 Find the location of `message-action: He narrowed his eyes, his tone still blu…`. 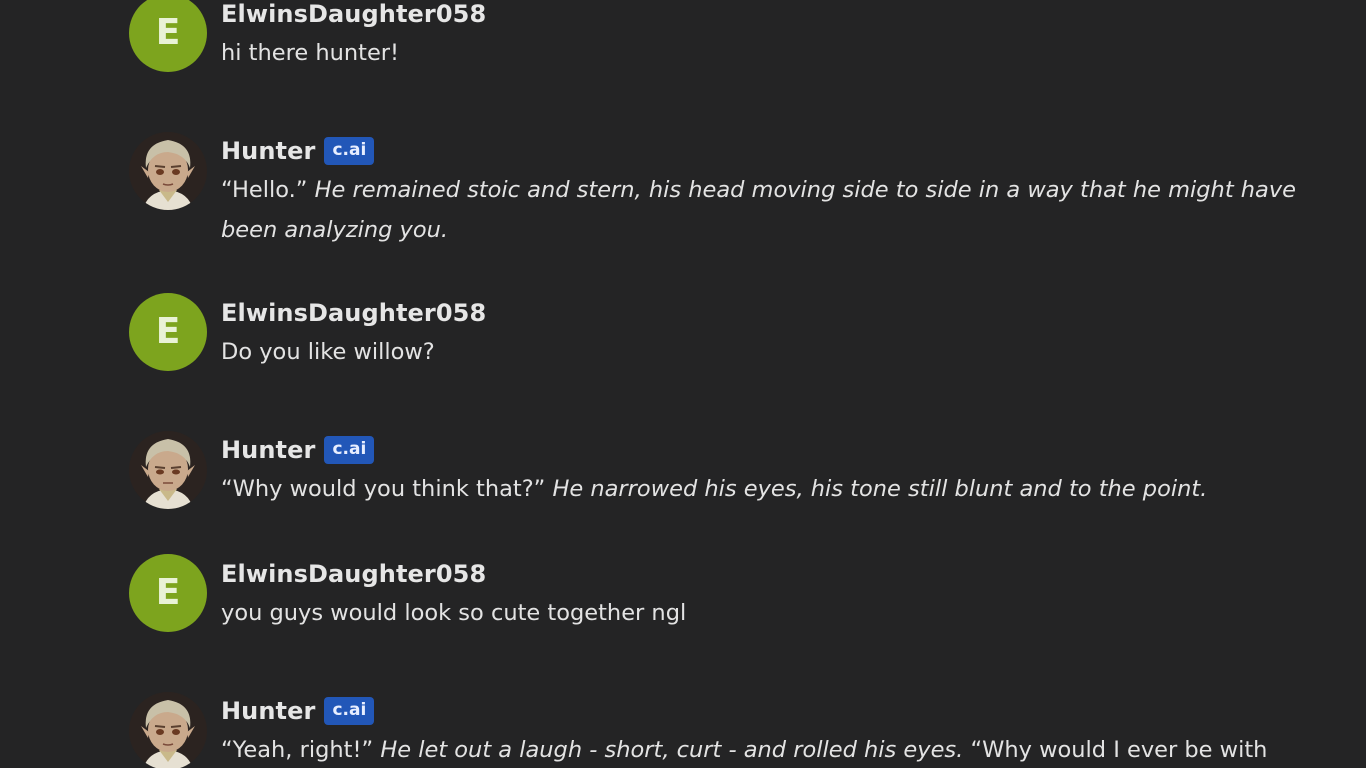

message-action: He narrowed his eyes, his tone still blu… is located at coordinates (880, 489).